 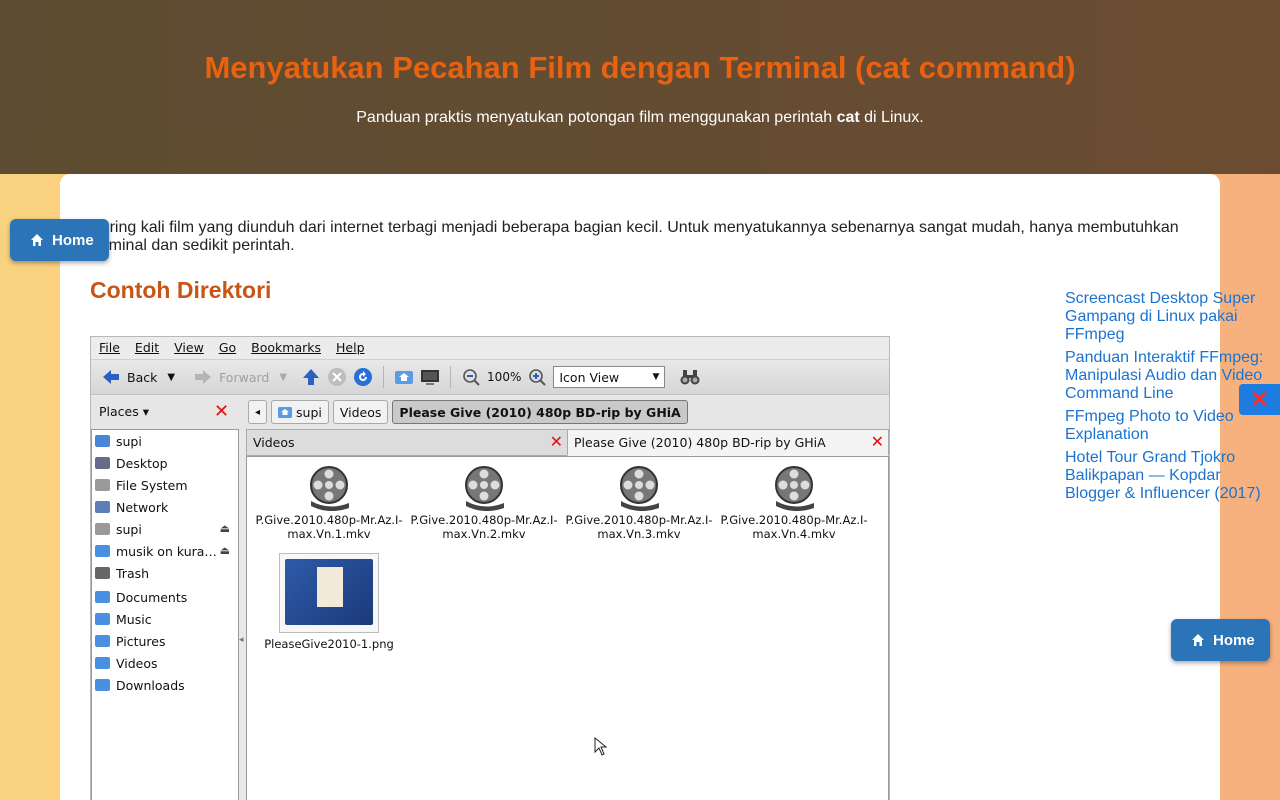 I want to click on tab-current-folder: Please Give (2010) 480p BD-rip by GHiA ✕, so click(x=728, y=442).